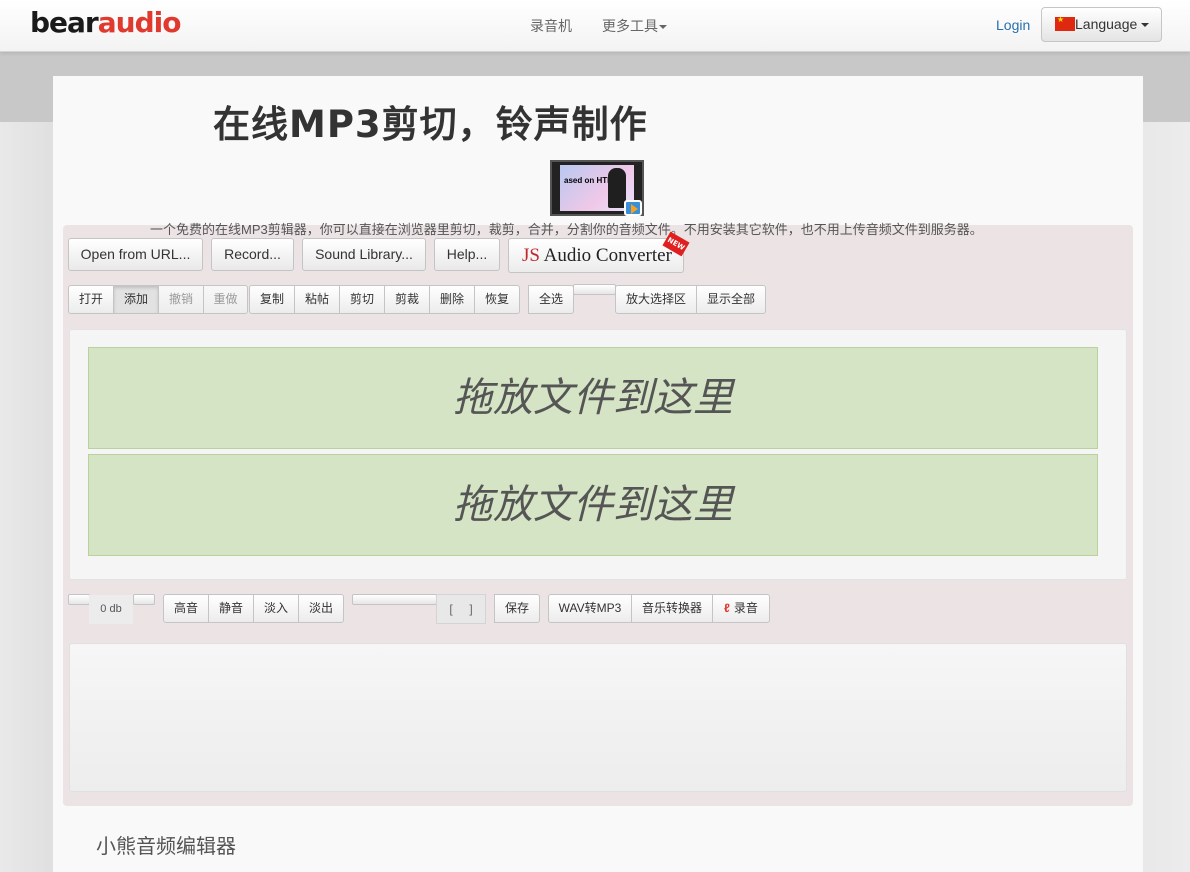 The height and width of the screenshot is (872, 1190). Describe the element at coordinates (181, 299) in the screenshot. I see `undo-button: 撤销` at that location.